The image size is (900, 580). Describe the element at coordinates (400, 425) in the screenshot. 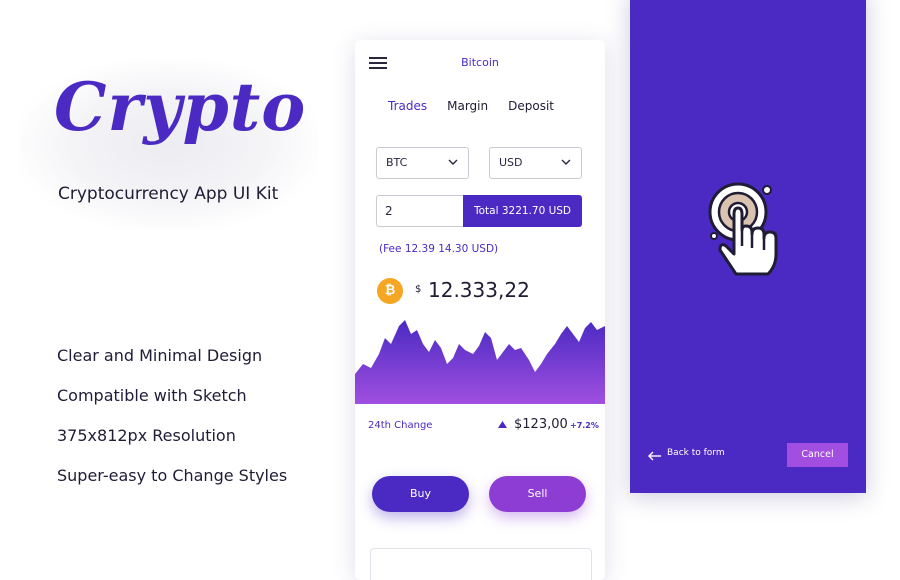

I see `change-label: 24th Change` at that location.